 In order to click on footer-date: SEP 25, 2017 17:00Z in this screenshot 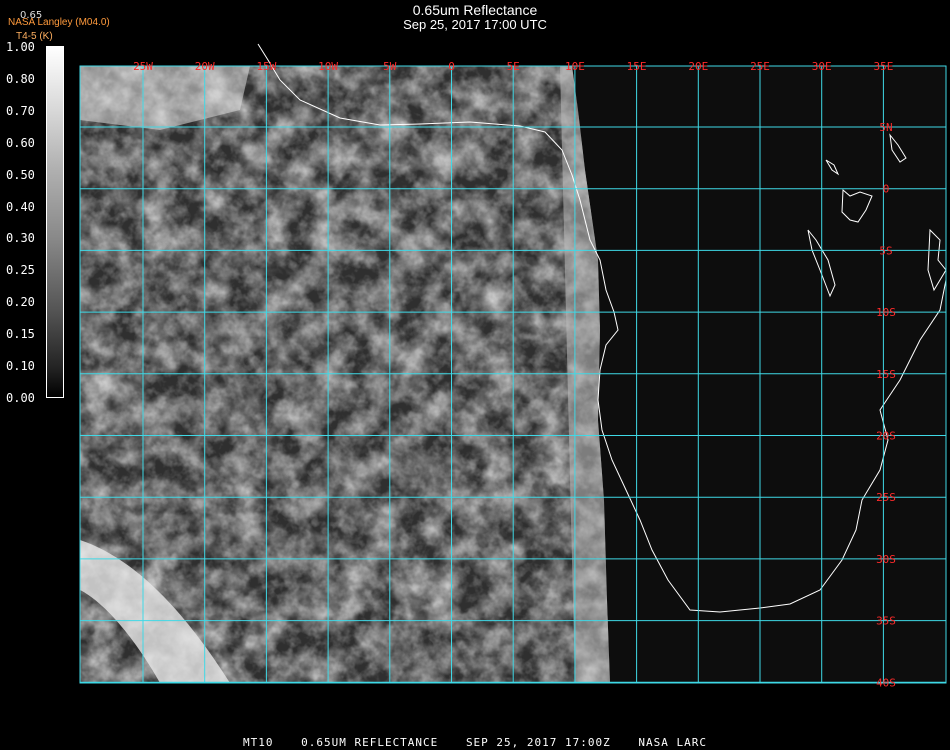, I will do `click(538, 742)`.